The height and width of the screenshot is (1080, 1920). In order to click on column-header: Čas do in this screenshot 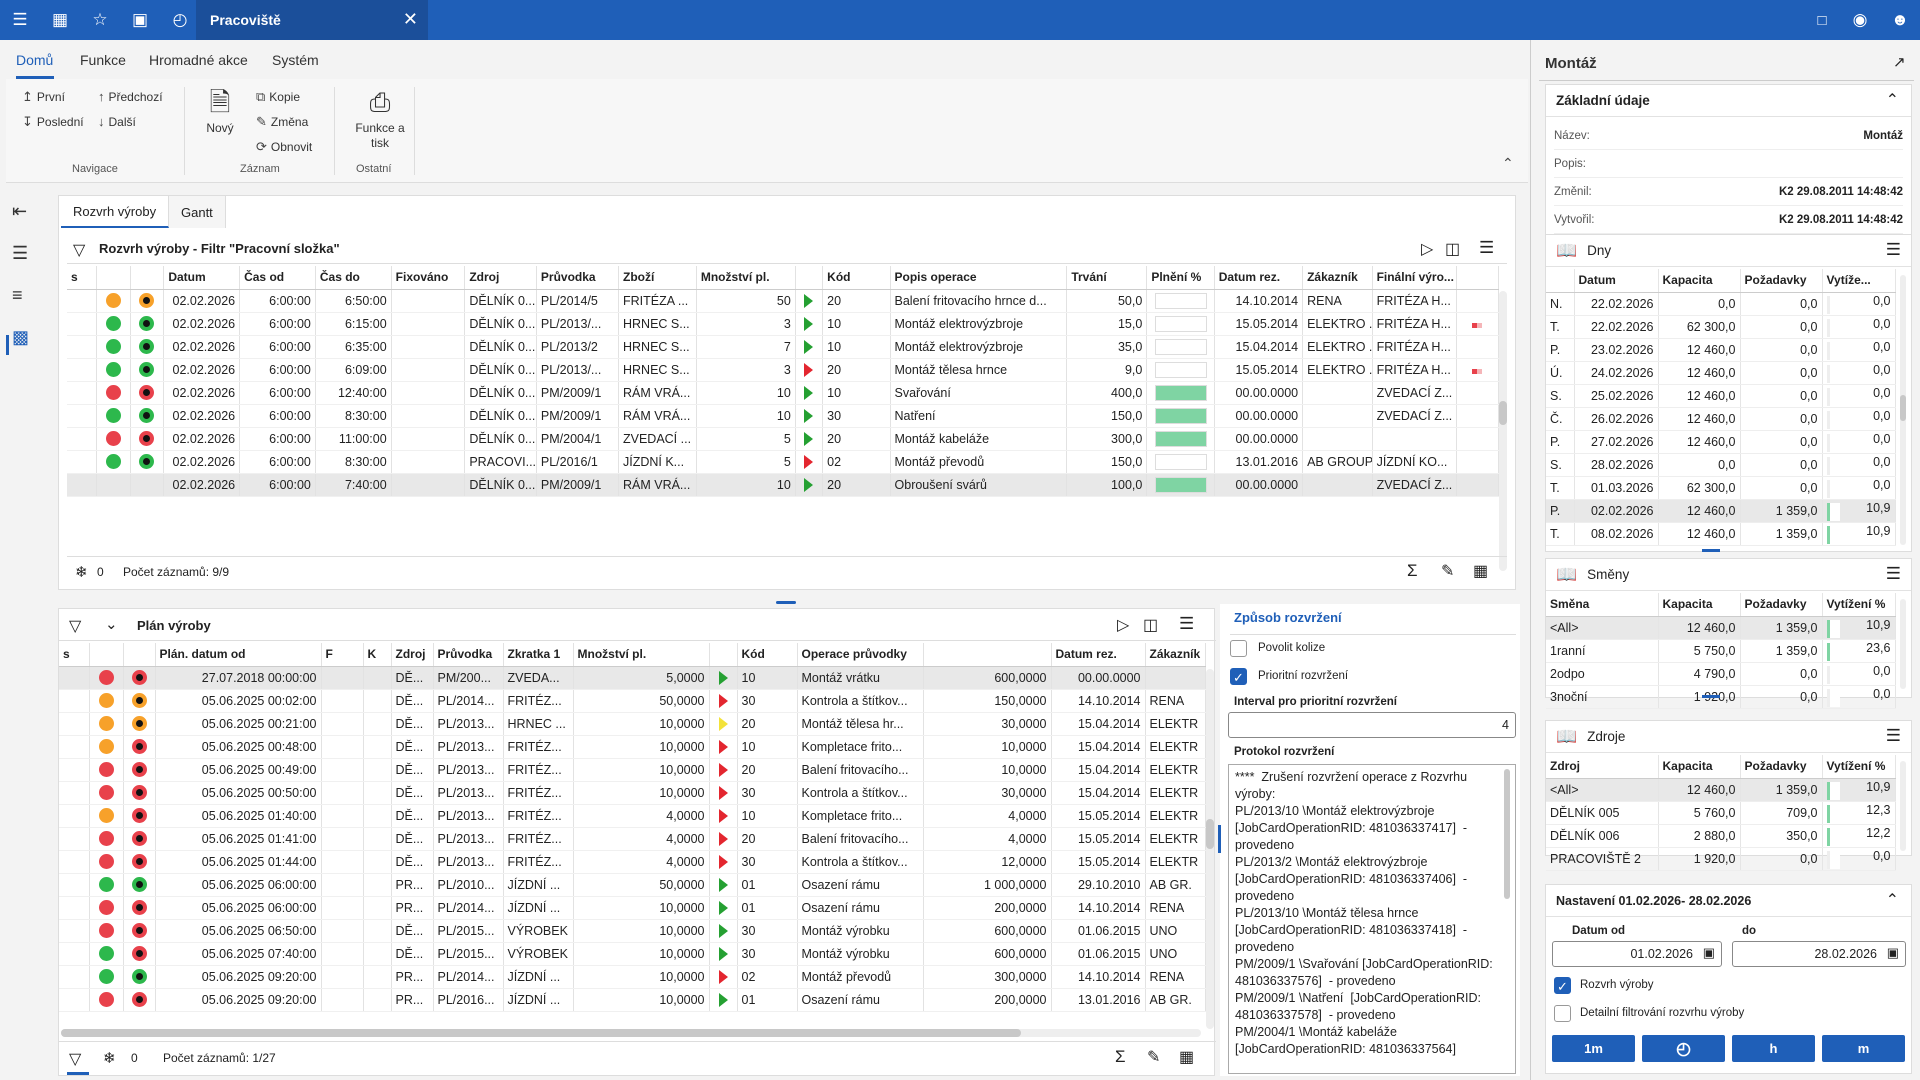, I will do `click(353, 278)`.